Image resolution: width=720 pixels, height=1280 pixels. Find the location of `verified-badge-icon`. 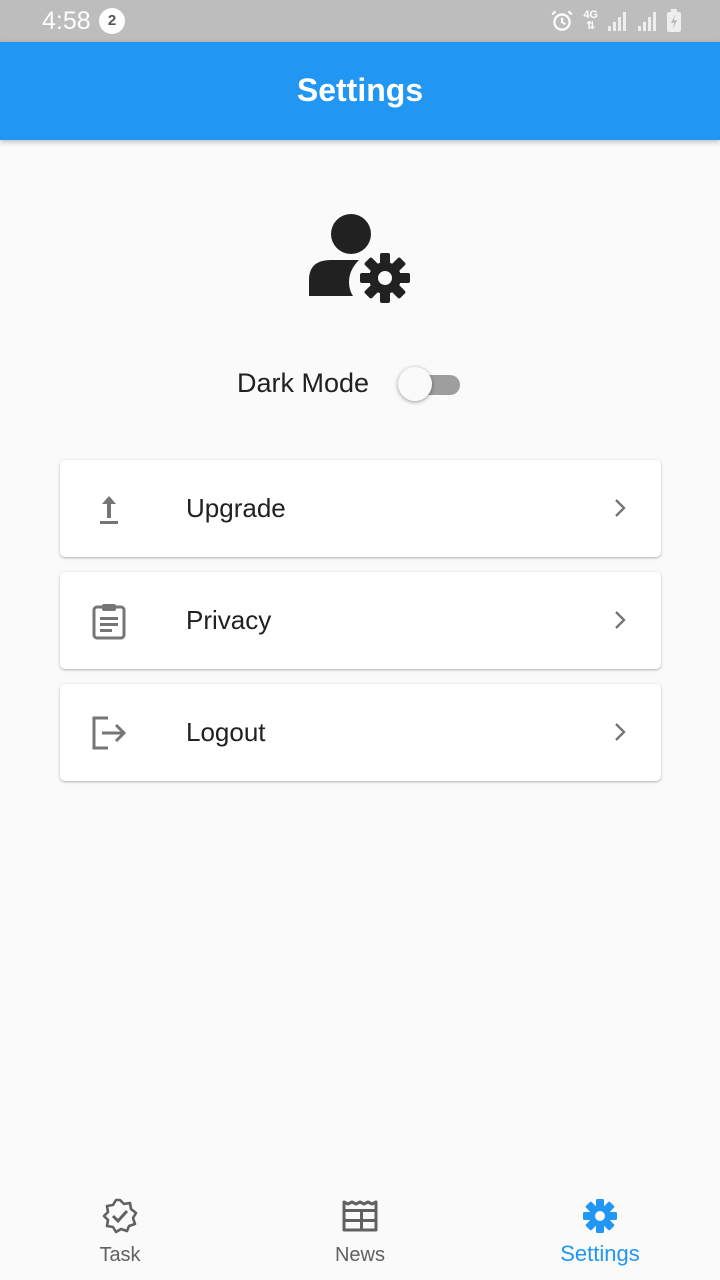

verified-badge-icon is located at coordinates (120, 1216).